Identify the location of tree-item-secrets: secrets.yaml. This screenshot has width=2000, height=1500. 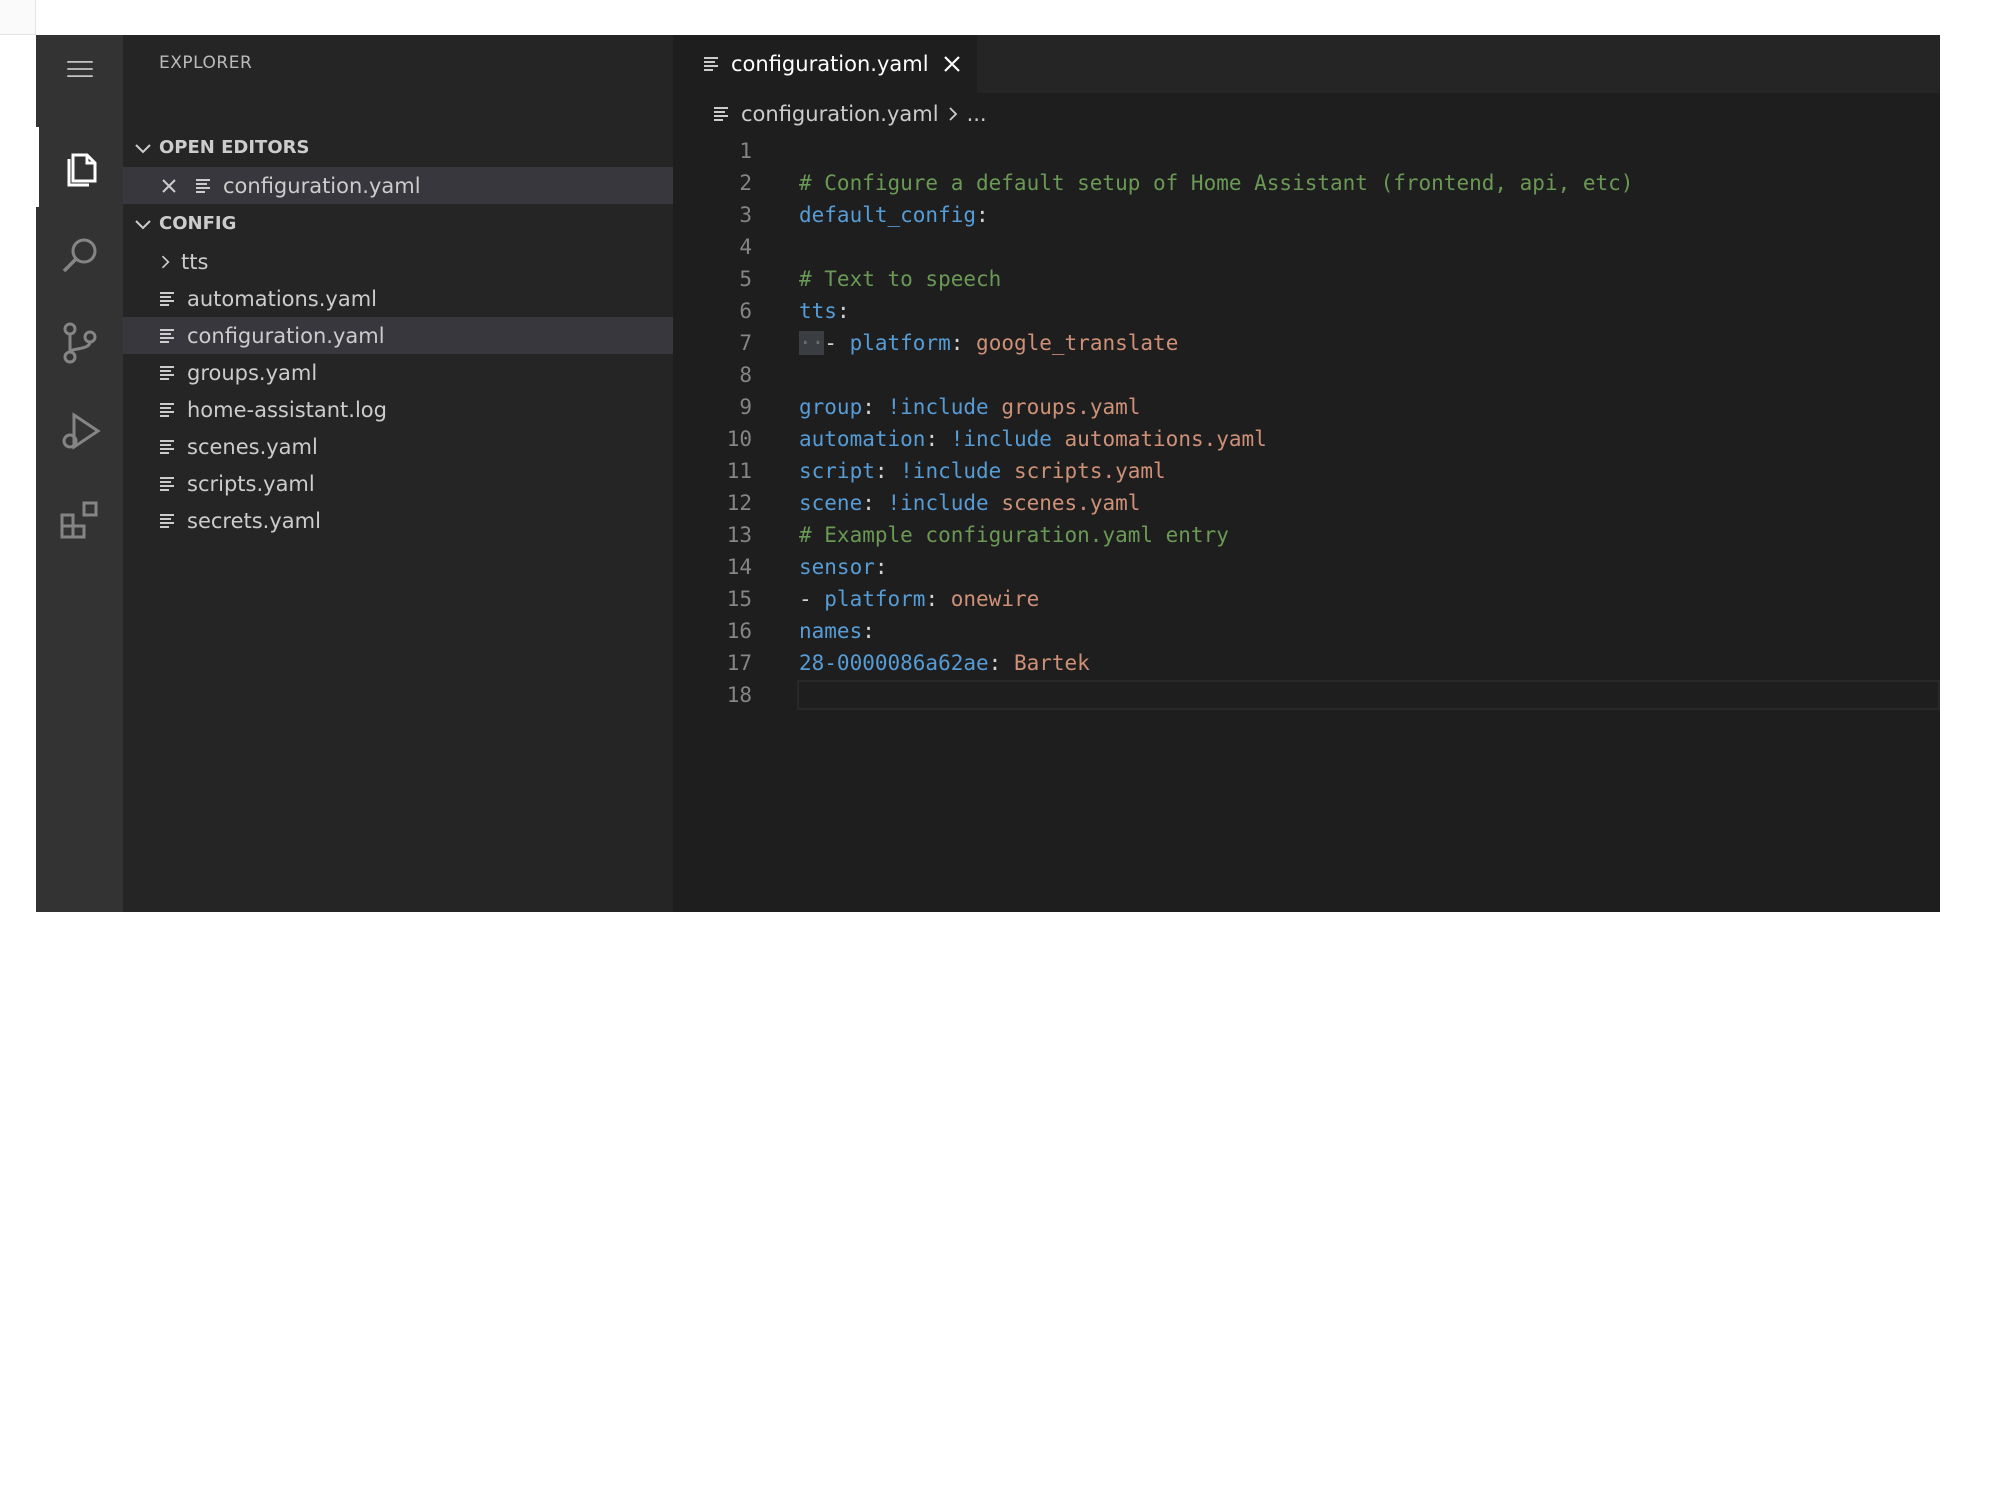
(398, 520).